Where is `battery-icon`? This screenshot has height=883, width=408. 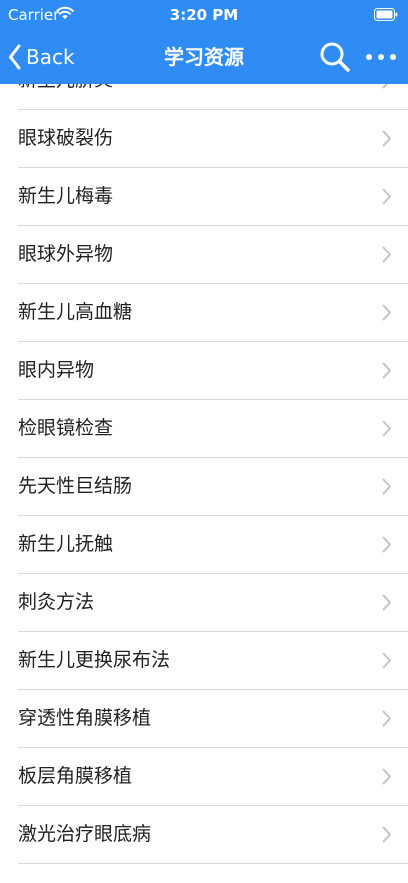
battery-icon is located at coordinates (386, 14).